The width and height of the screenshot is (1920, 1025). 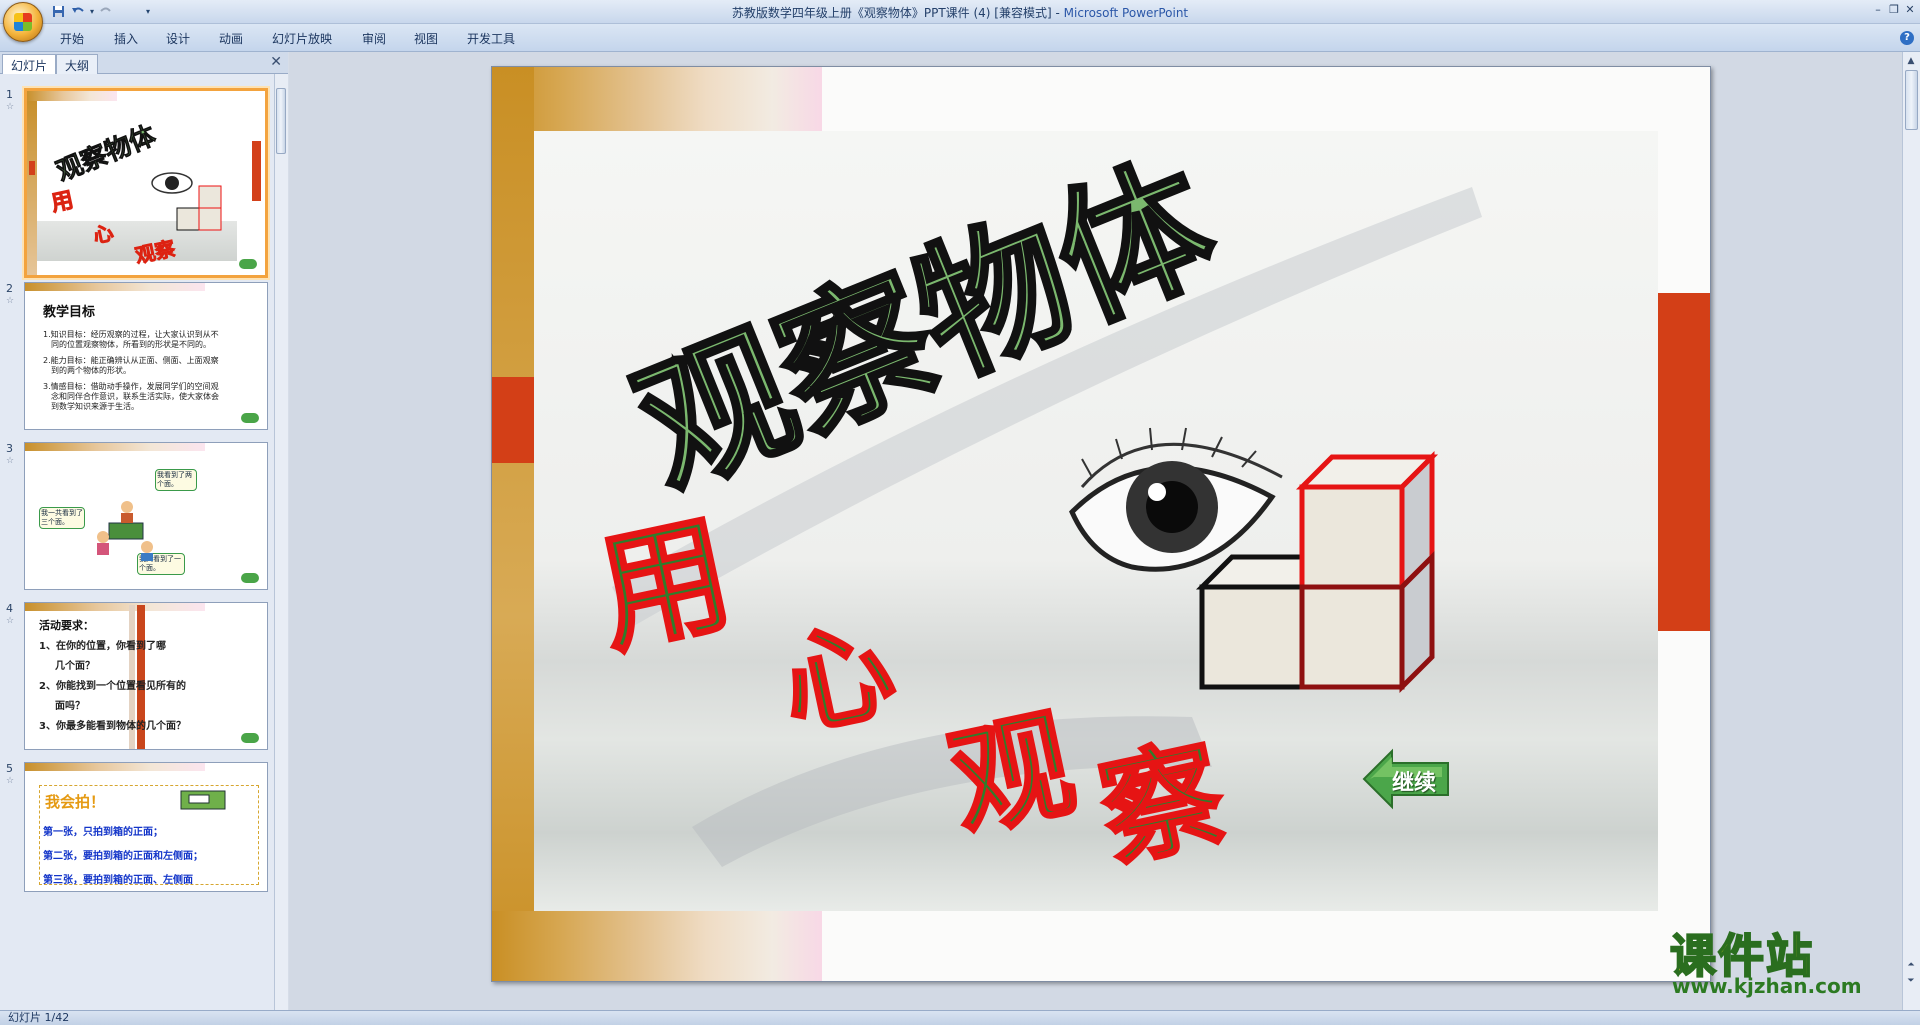 What do you see at coordinates (1907, 38) in the screenshot?
I see `help-icon: ?` at bounding box center [1907, 38].